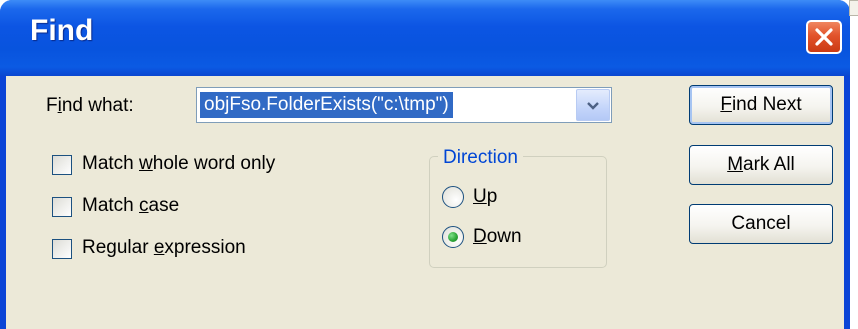 The width and height of the screenshot is (858, 329). I want to click on combo-dropdown-button, so click(593, 105).